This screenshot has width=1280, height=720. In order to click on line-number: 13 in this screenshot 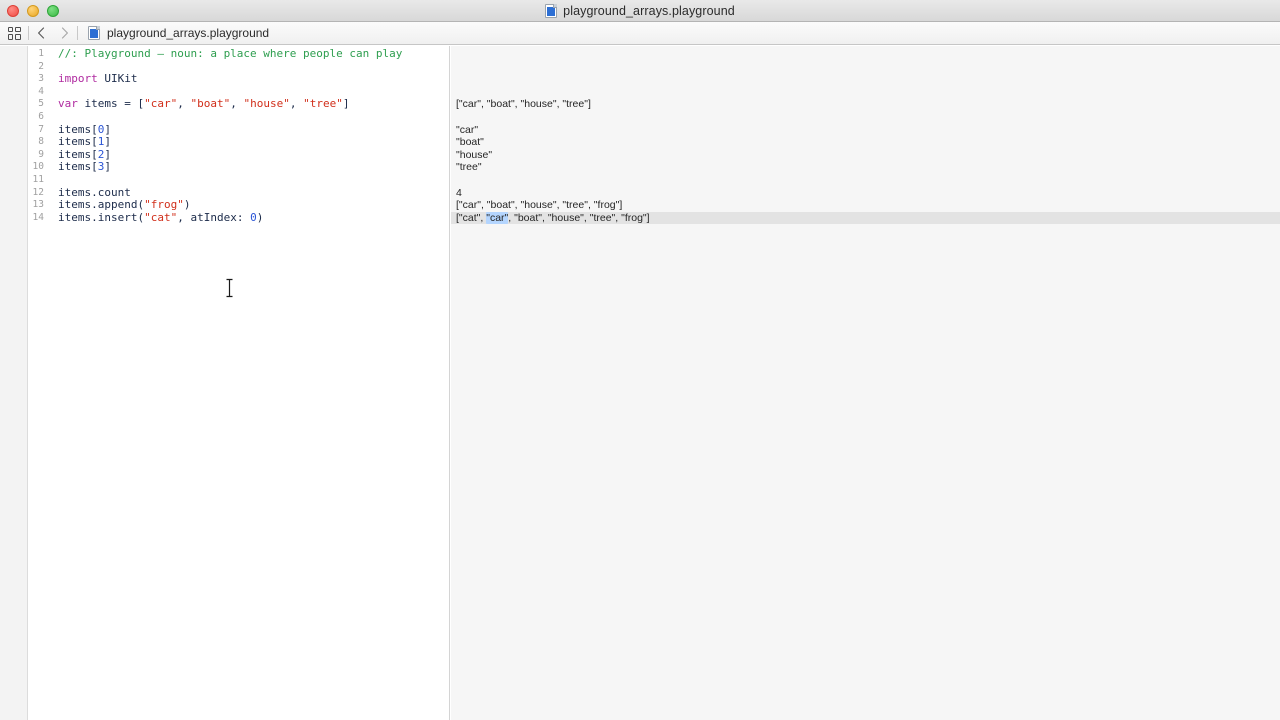, I will do `click(38, 205)`.